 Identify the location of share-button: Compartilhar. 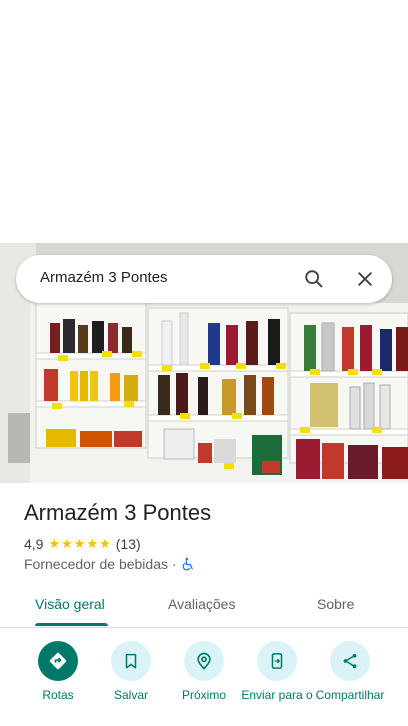
(350, 671).